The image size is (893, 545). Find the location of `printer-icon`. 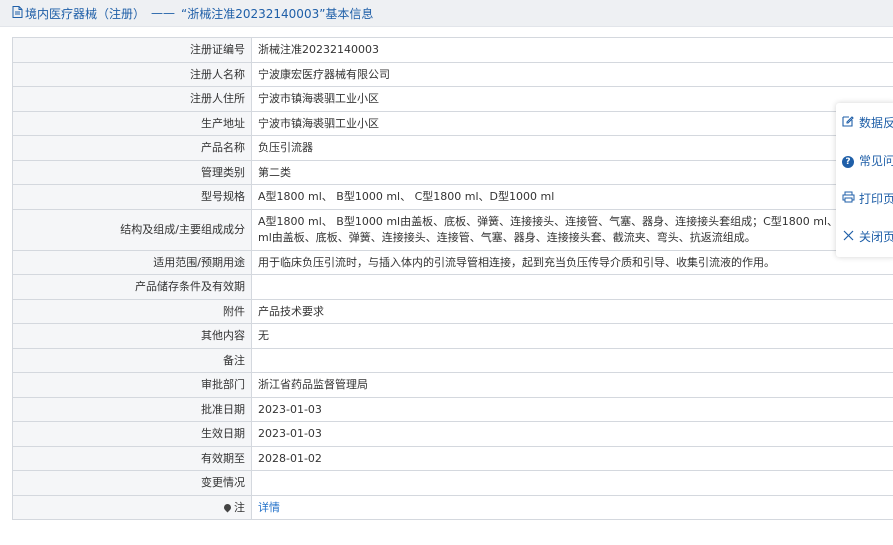

printer-icon is located at coordinates (848, 198).